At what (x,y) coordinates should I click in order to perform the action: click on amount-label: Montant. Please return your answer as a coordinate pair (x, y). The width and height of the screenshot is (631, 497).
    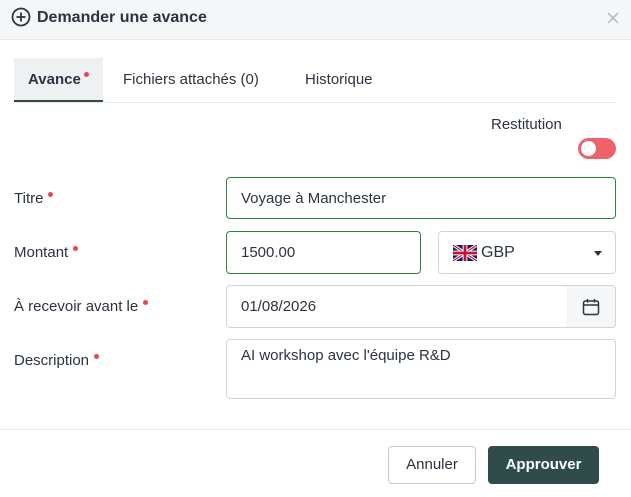
    Looking at the image, I should click on (46, 253).